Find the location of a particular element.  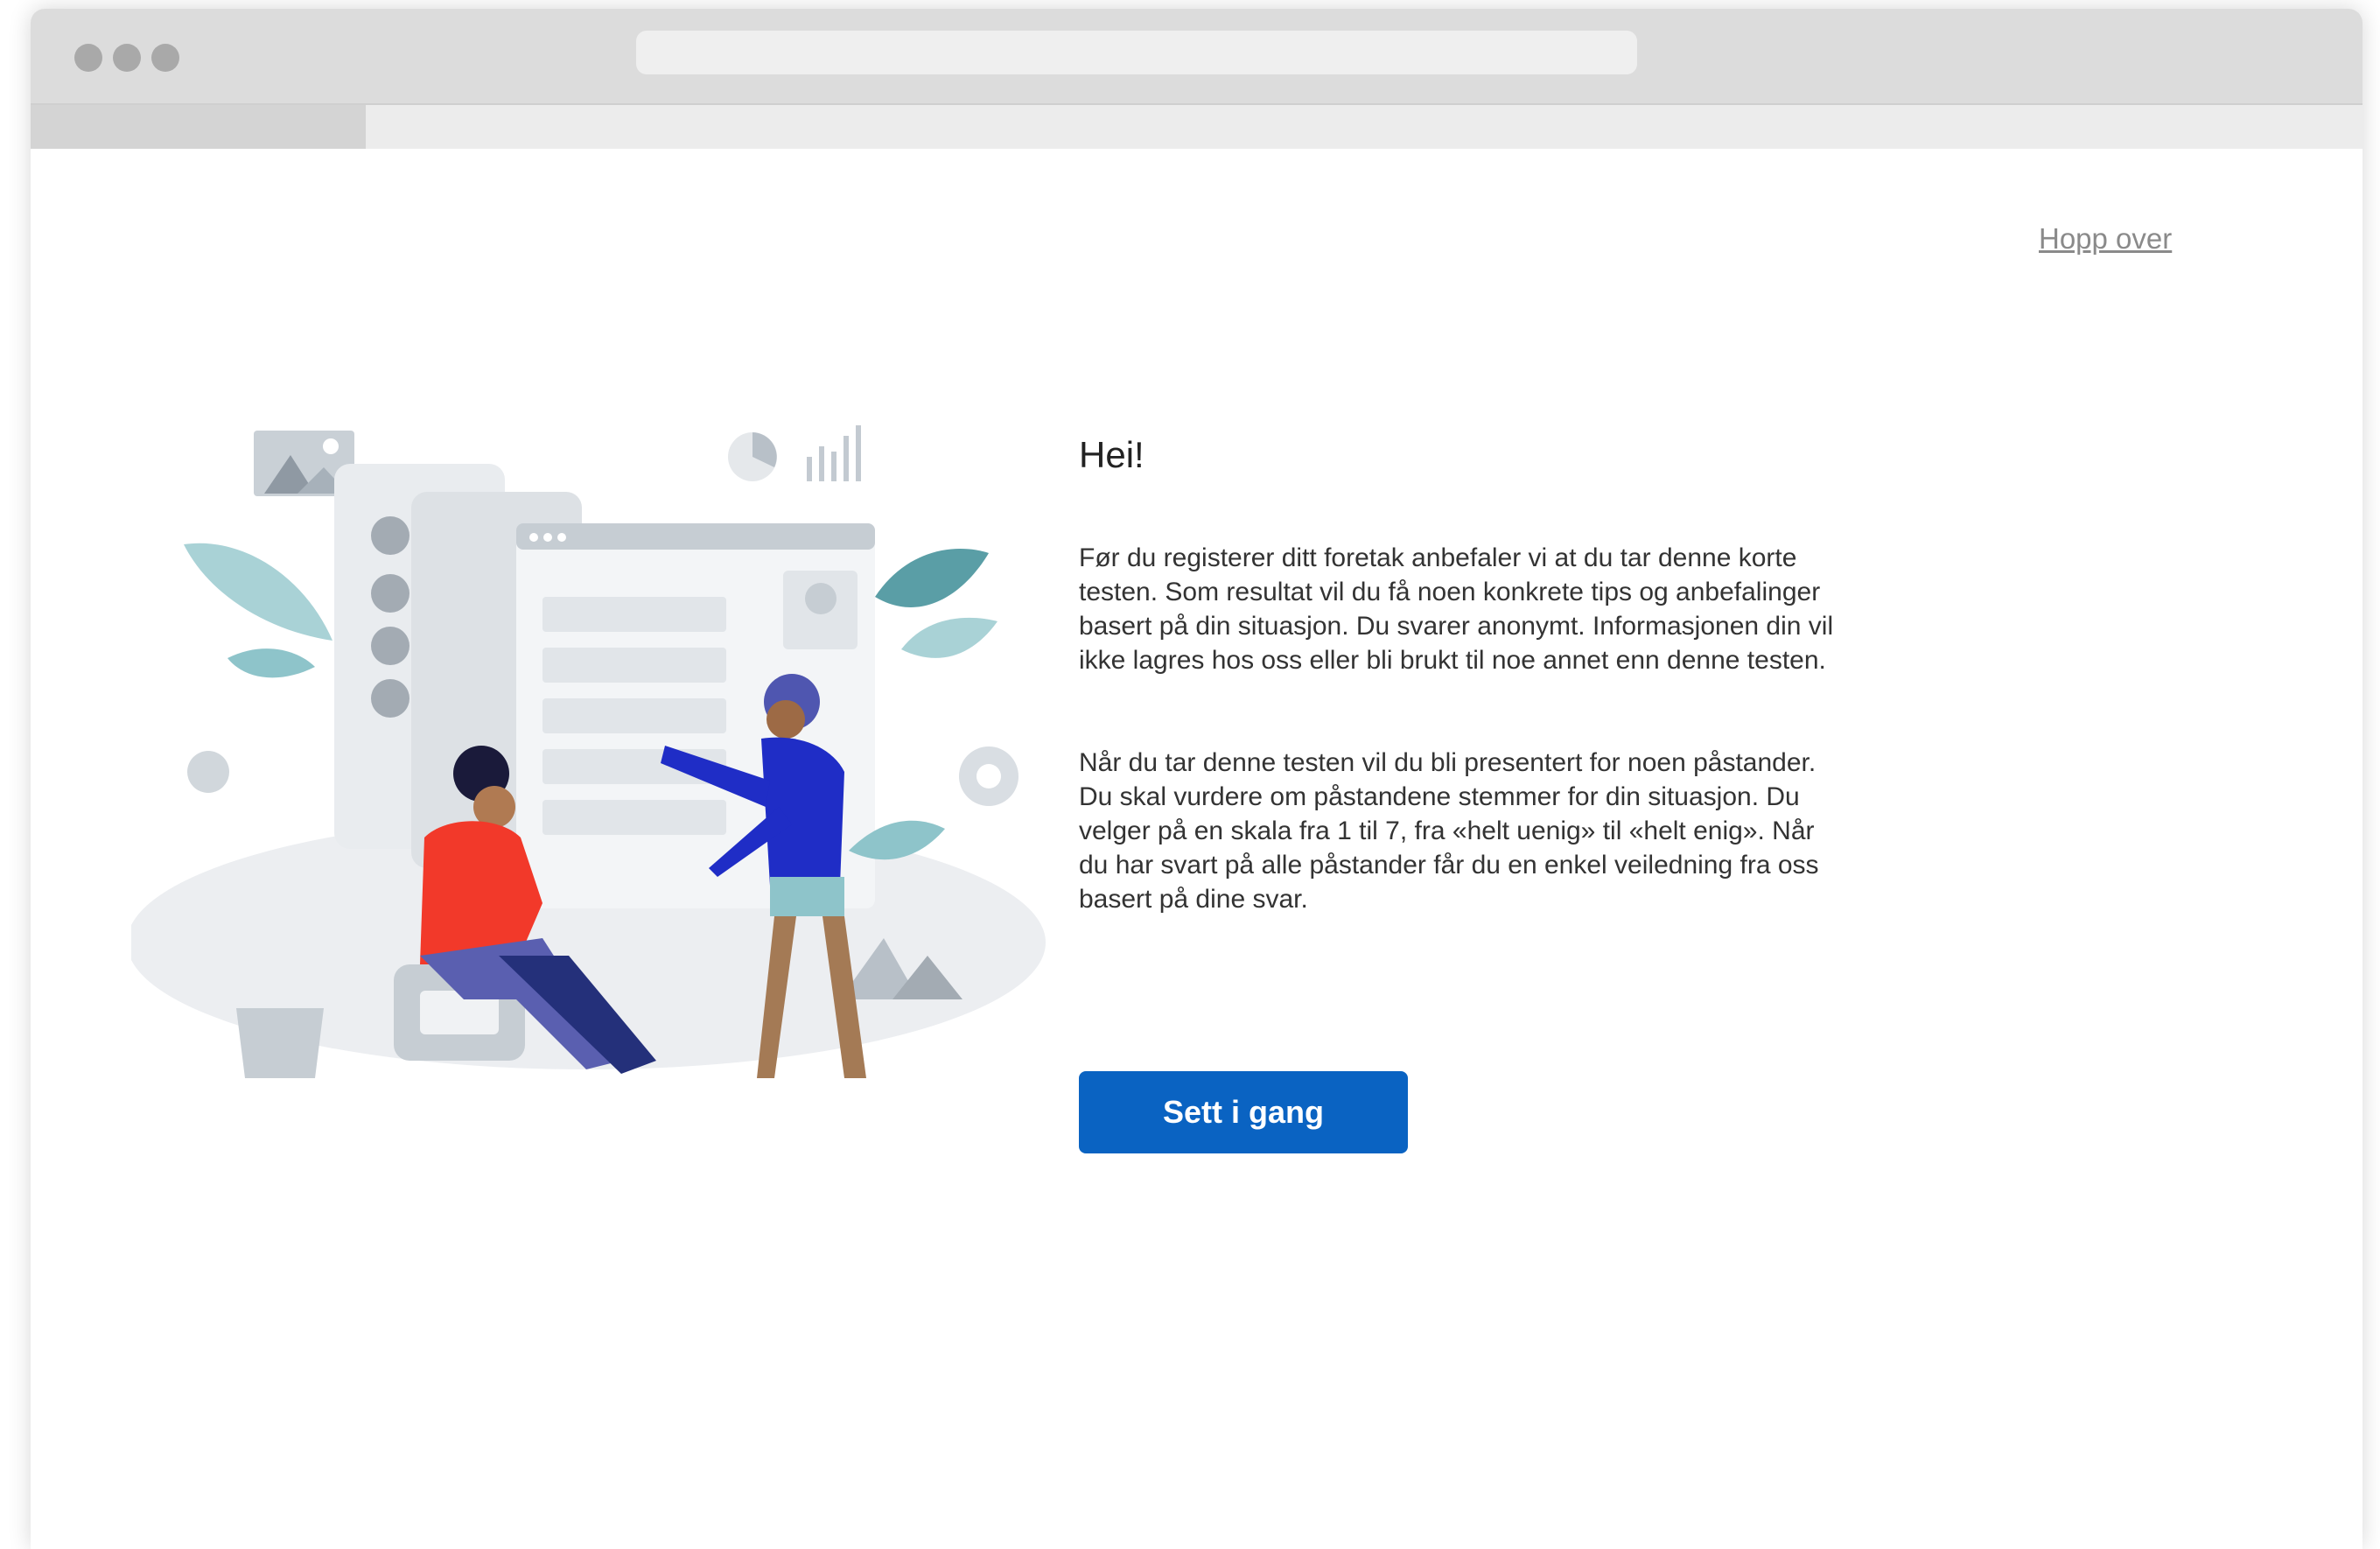

window-minimize-dot is located at coordinates (127, 58).